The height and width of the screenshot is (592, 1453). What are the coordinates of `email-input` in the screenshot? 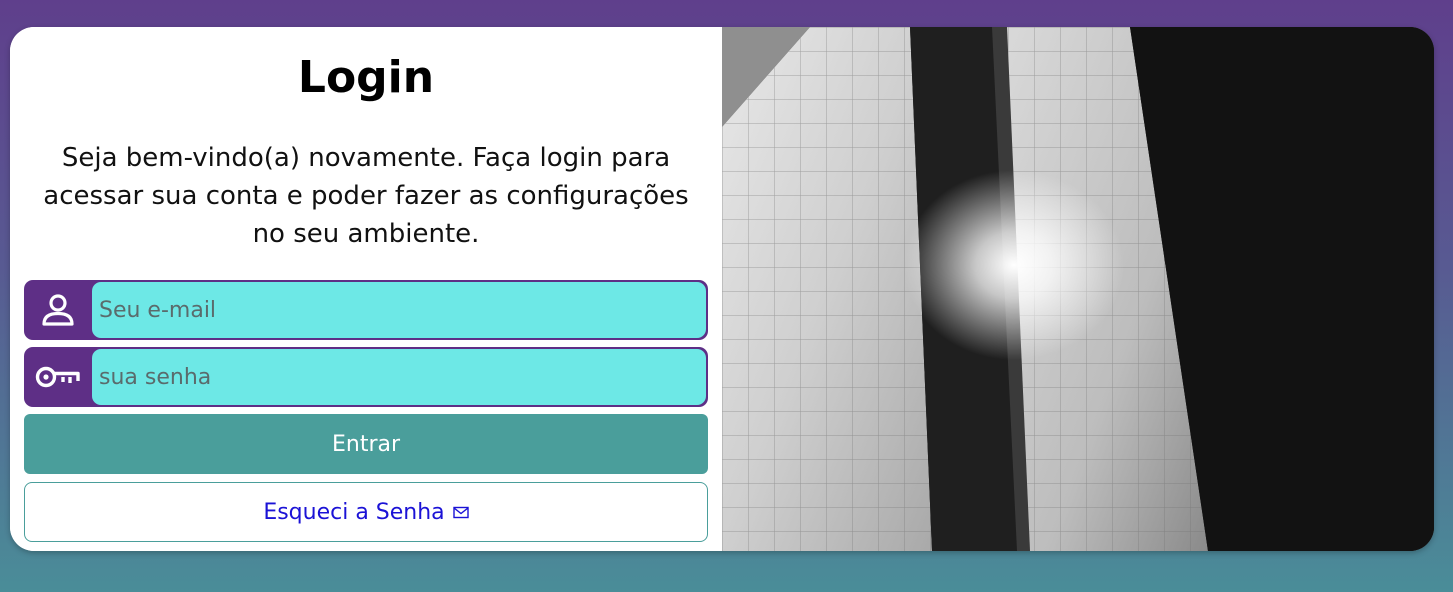 It's located at (399, 310).